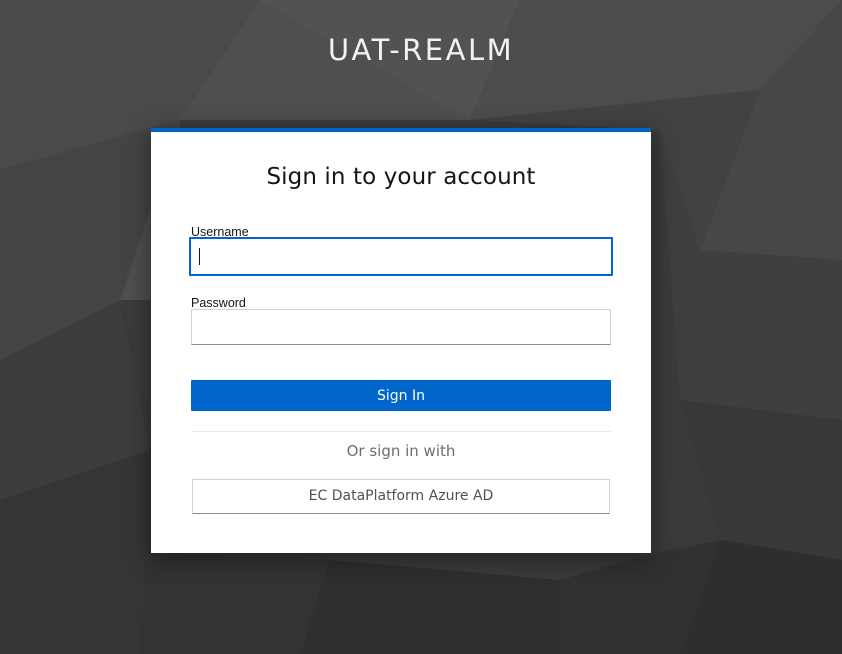  What do you see at coordinates (401, 431) in the screenshot?
I see `divider` at bounding box center [401, 431].